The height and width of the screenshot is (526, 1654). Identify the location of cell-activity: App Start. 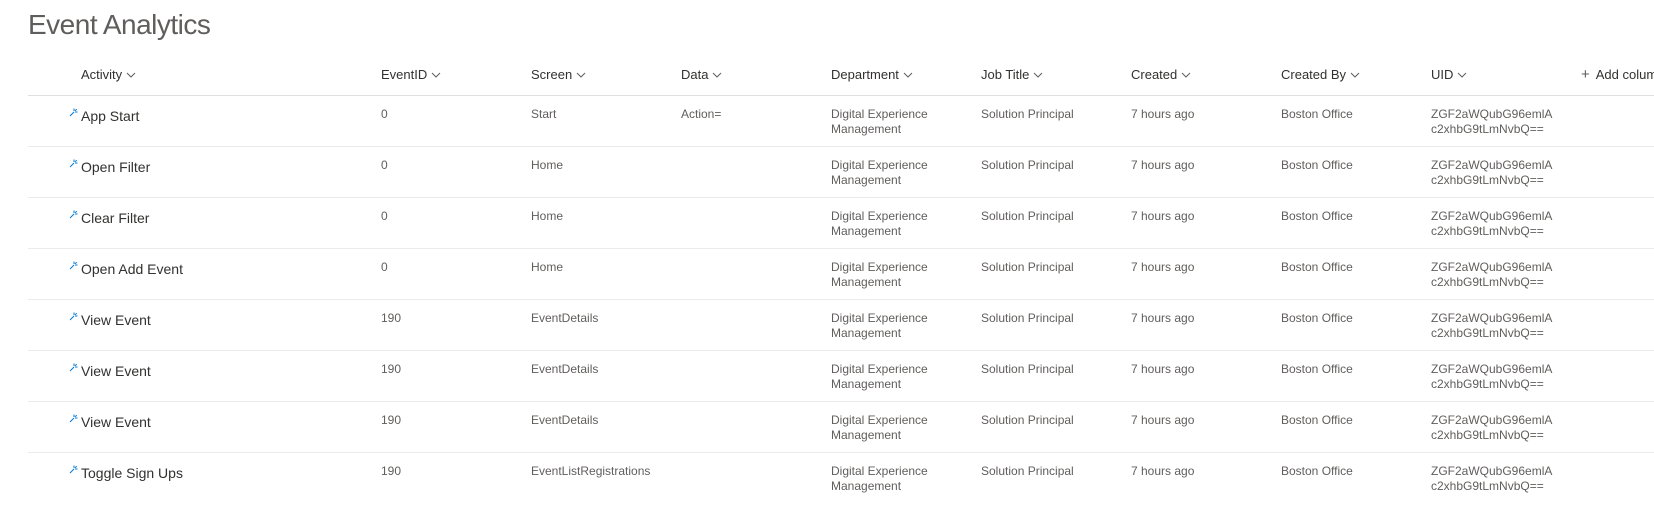
(221, 116).